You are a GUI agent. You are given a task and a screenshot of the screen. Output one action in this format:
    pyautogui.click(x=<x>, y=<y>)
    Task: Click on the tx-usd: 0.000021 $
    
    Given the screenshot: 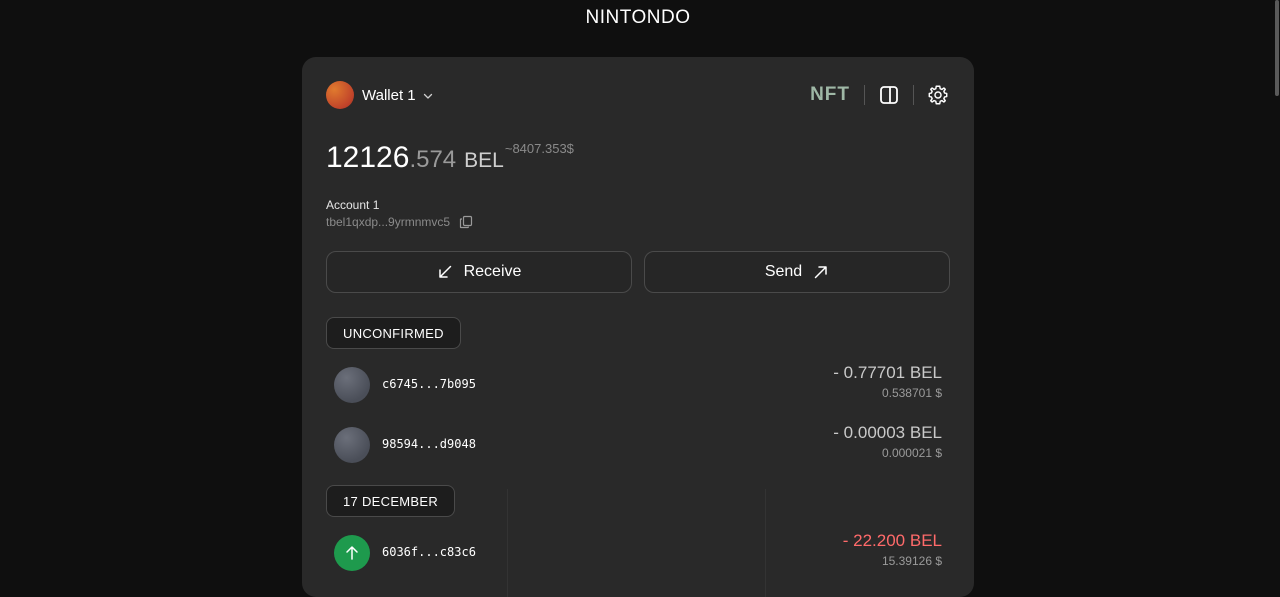 What is the action you would take?
    pyautogui.click(x=911, y=453)
    